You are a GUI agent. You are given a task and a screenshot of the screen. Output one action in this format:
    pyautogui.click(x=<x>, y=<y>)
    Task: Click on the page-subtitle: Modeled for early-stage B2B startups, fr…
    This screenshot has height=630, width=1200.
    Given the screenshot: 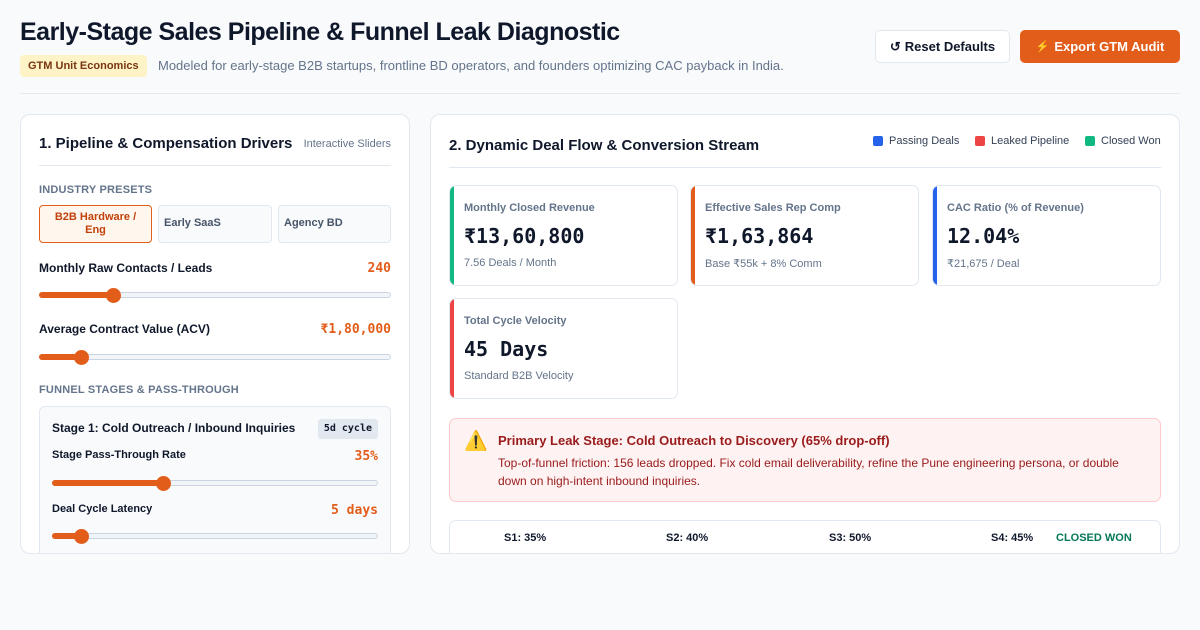 What is the action you would take?
    pyautogui.click(x=471, y=65)
    